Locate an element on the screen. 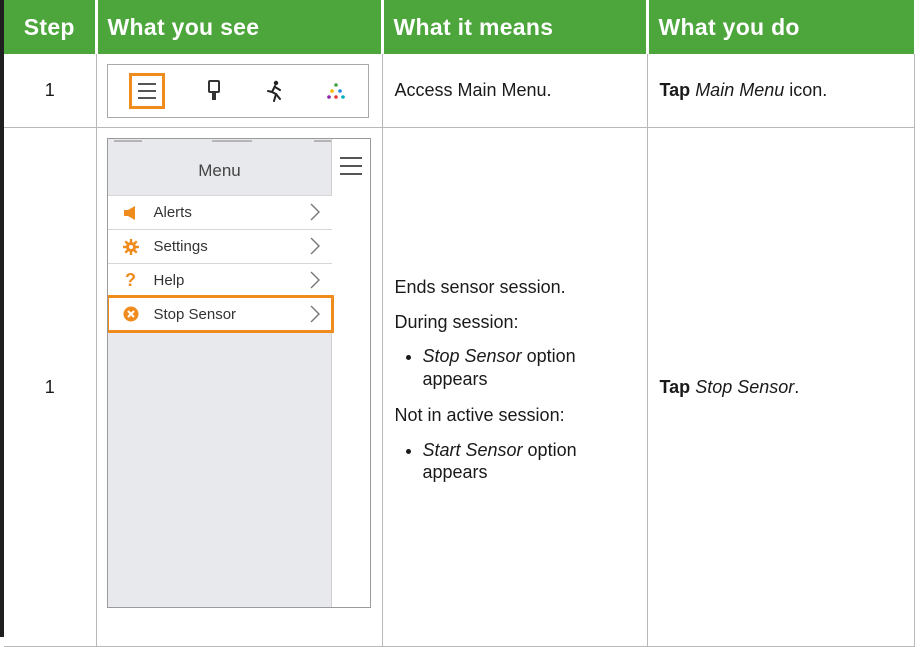 This screenshot has width=922, height=647. menu-item-label: Stop Sensor is located at coordinates (195, 314).